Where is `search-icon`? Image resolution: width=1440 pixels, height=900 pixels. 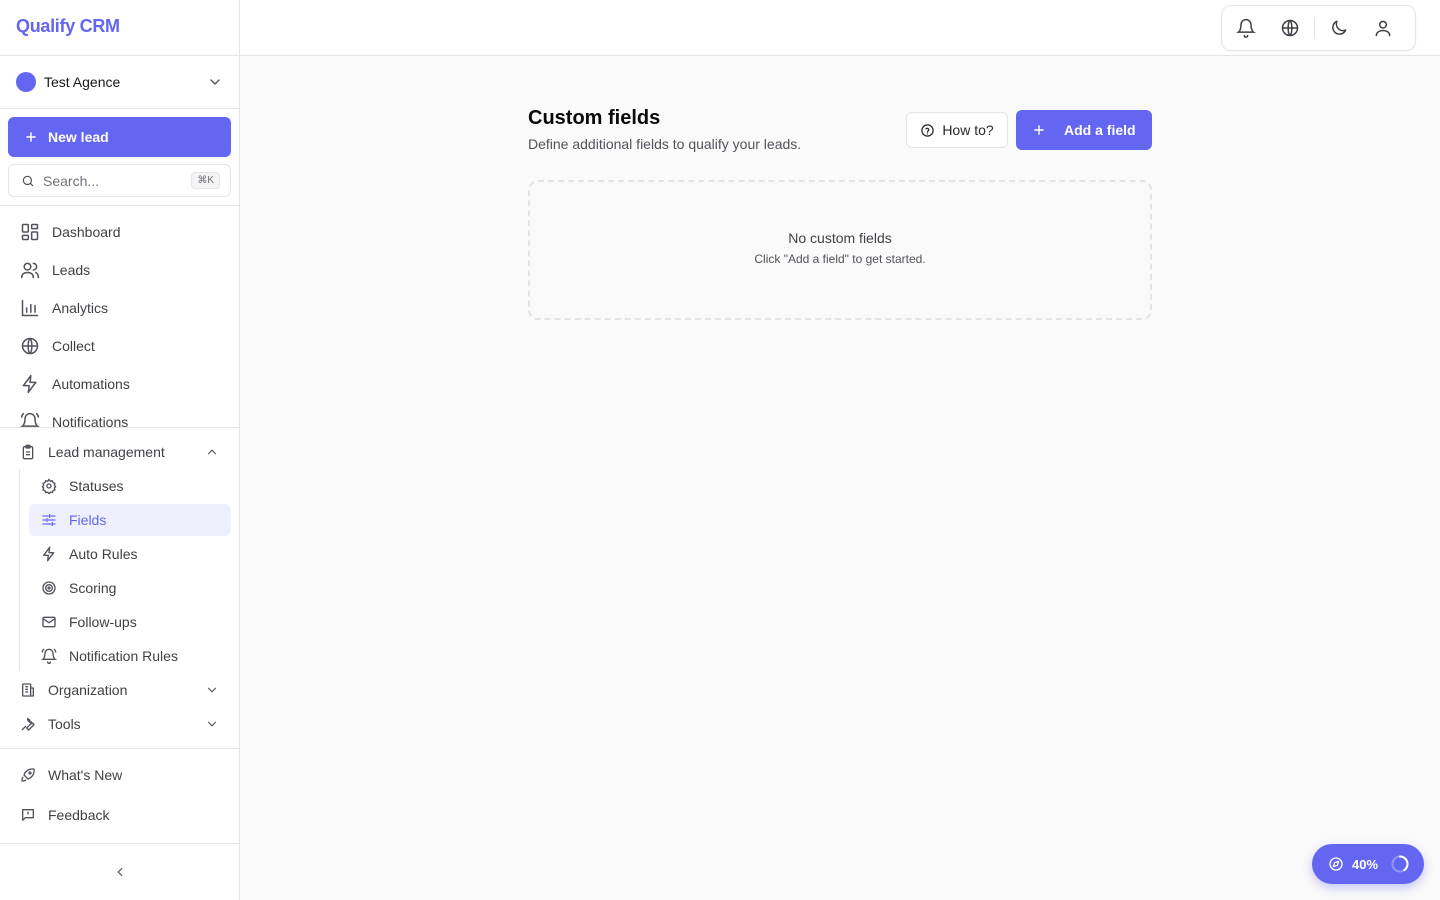 search-icon is located at coordinates (28, 181).